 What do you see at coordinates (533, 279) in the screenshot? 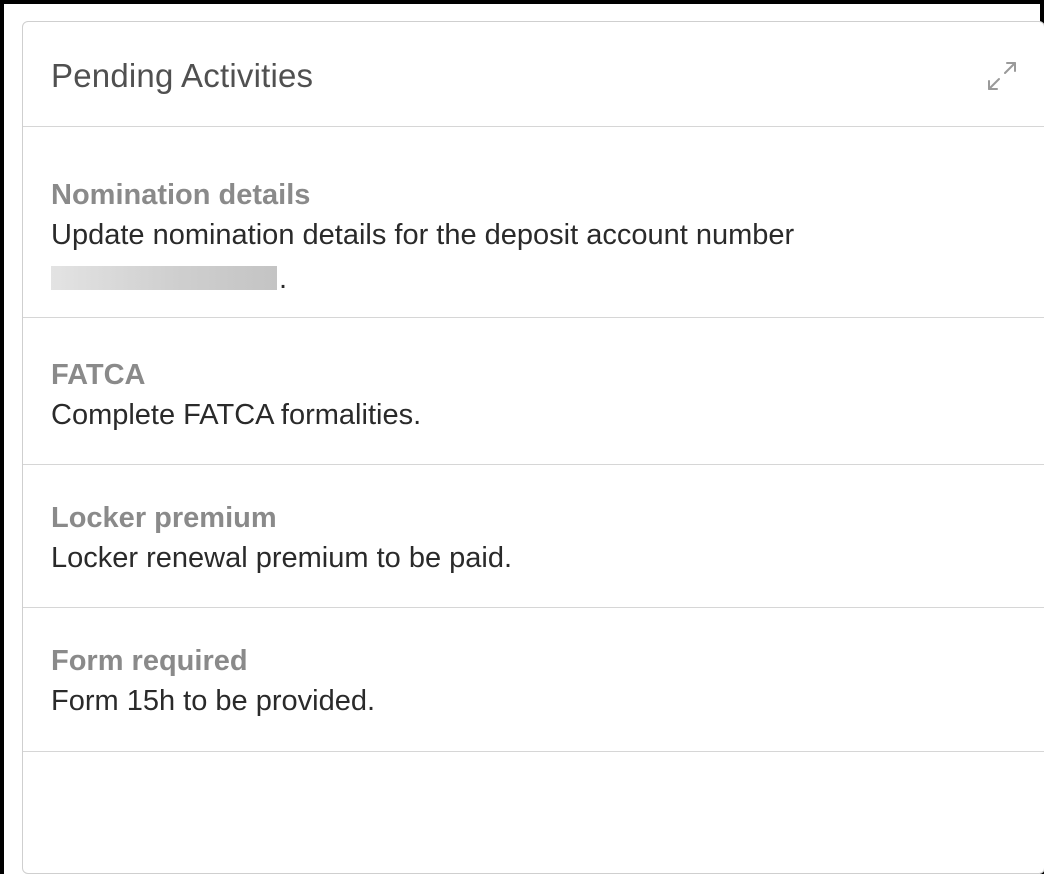
I see `masked-account-line: .` at bounding box center [533, 279].